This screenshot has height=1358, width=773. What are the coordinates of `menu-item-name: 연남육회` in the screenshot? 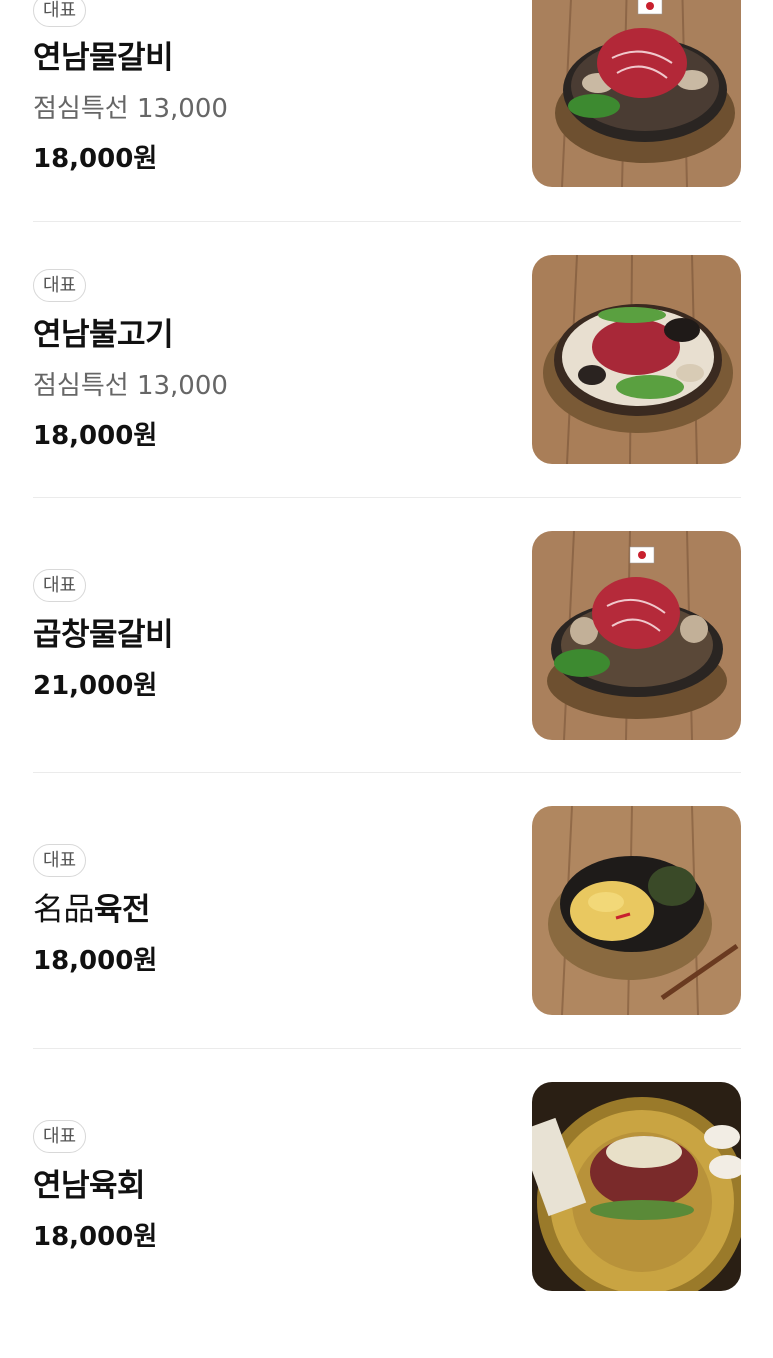 It's located at (89, 1186).